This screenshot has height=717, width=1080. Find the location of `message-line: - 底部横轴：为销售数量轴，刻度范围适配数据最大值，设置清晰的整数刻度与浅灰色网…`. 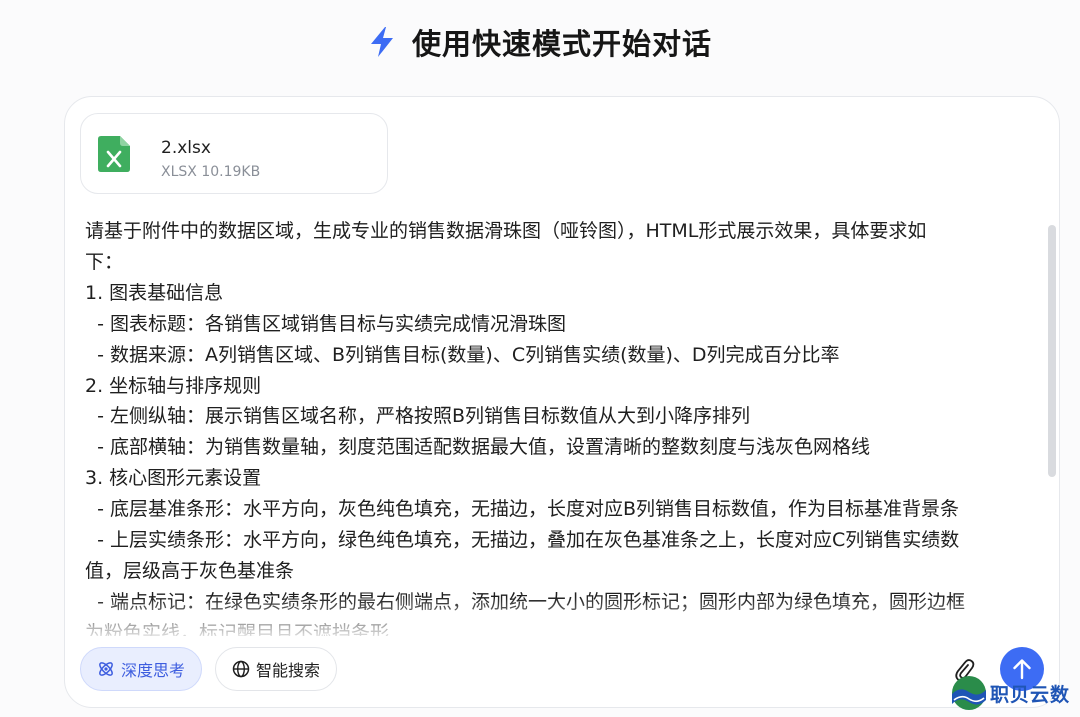

message-line: - 底部横轴：为销售数量轴，刻度范围适配数据最大值，设置清晰的整数刻度与浅灰色网… is located at coordinates (477, 447).